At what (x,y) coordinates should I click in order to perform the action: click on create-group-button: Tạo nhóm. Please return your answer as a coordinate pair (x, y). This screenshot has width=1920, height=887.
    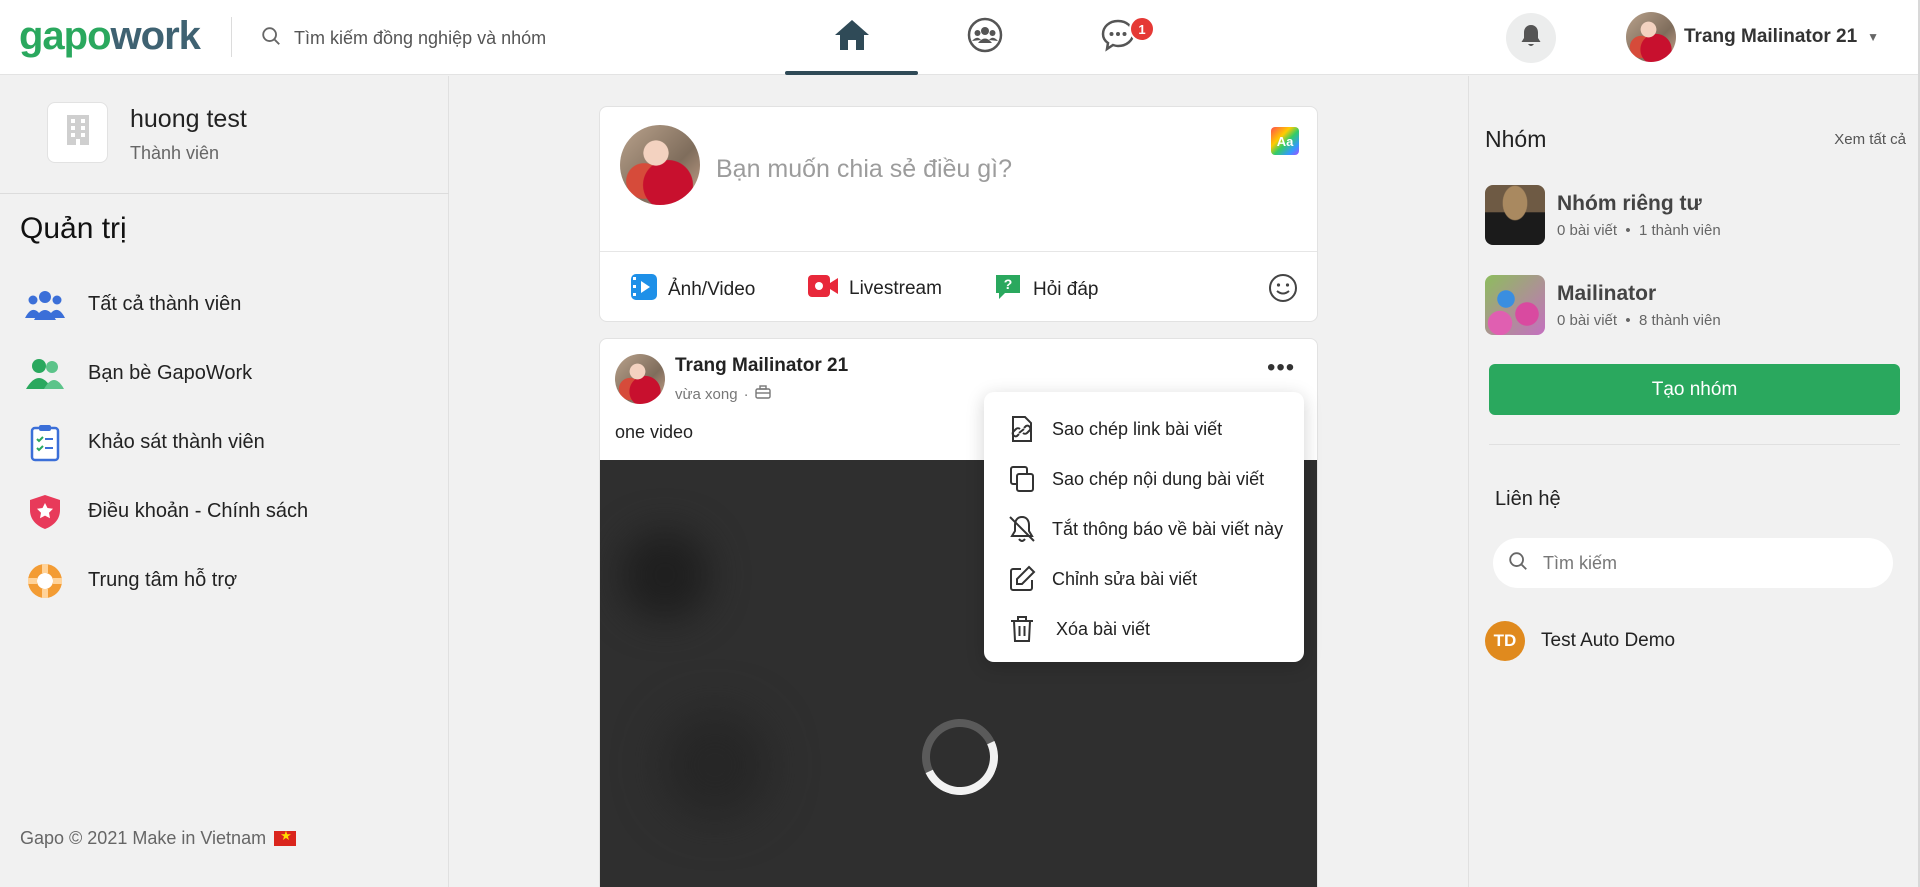
    Looking at the image, I should click on (1694, 389).